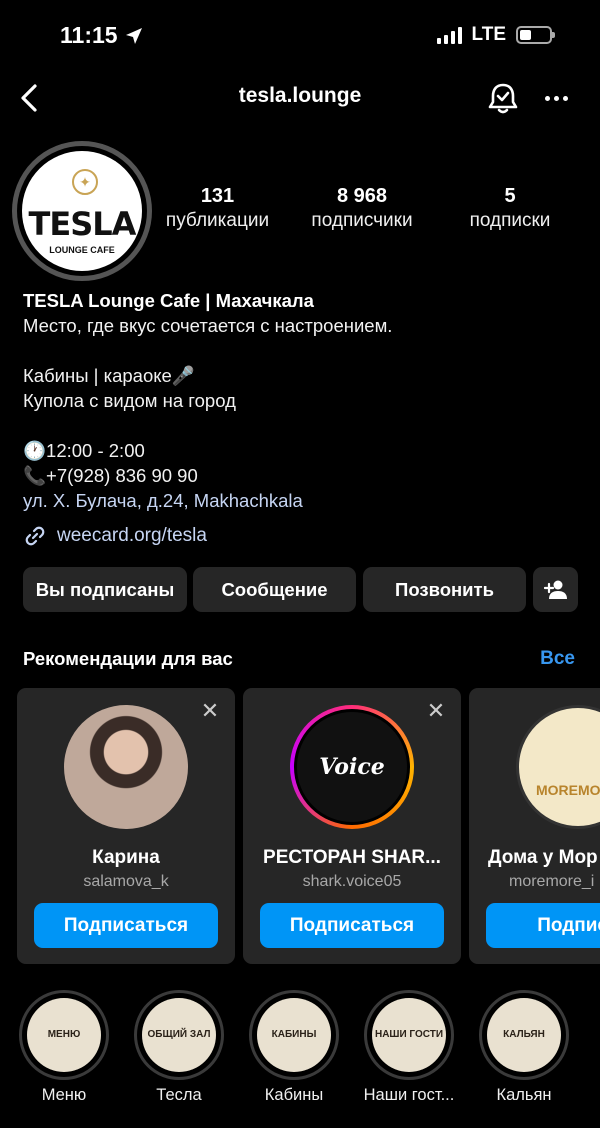  What do you see at coordinates (543, 925) in the screenshot?
I see `follow-button: Подписа` at bounding box center [543, 925].